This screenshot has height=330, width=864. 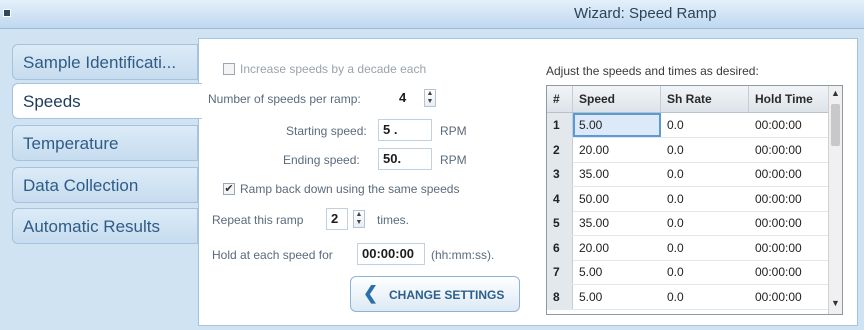 I want to click on change-settings-button: ❮ CHANGE SETTINGS, so click(x=435, y=294).